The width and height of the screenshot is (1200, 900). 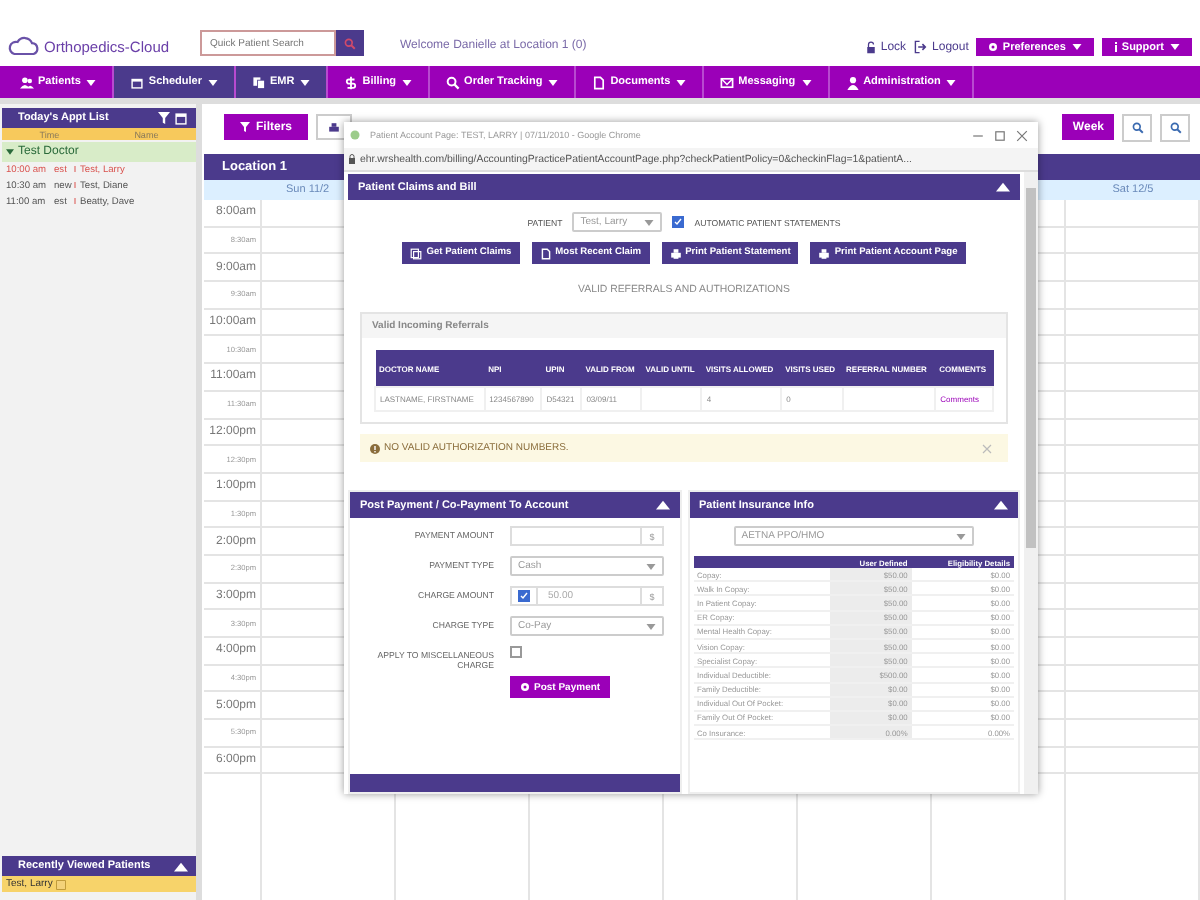 I want to click on user-icon, so click(x=852, y=82).